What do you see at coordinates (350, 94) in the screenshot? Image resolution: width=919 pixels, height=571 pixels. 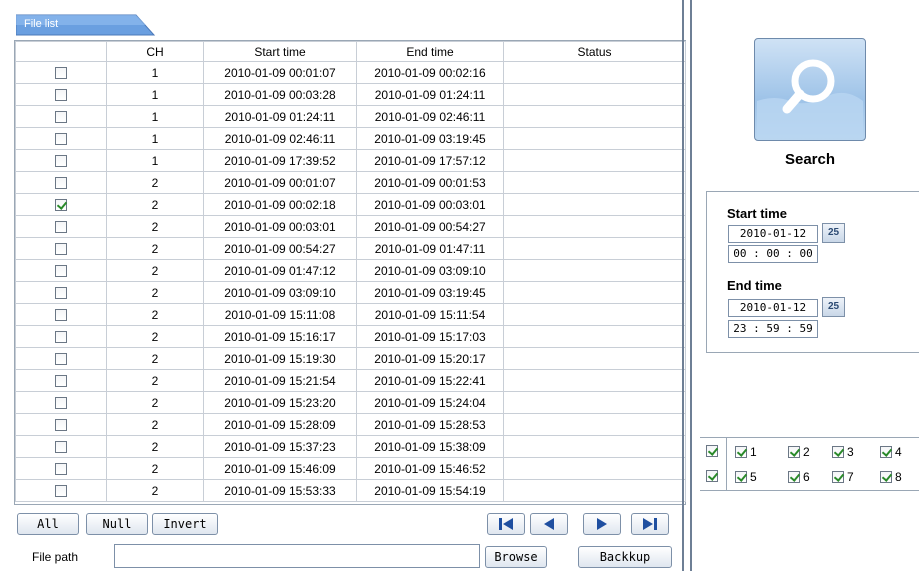 I see `table-row: 1 2010-01-09 00:03:28 2010-01-09 01:24:11` at bounding box center [350, 94].